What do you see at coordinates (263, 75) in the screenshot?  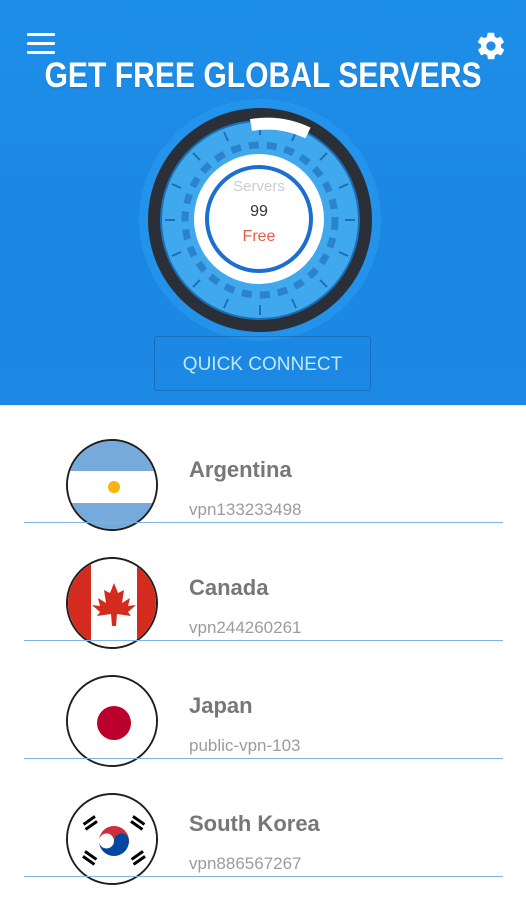 I see `page-title: GET FREE GLOBAL SERVERS` at bounding box center [263, 75].